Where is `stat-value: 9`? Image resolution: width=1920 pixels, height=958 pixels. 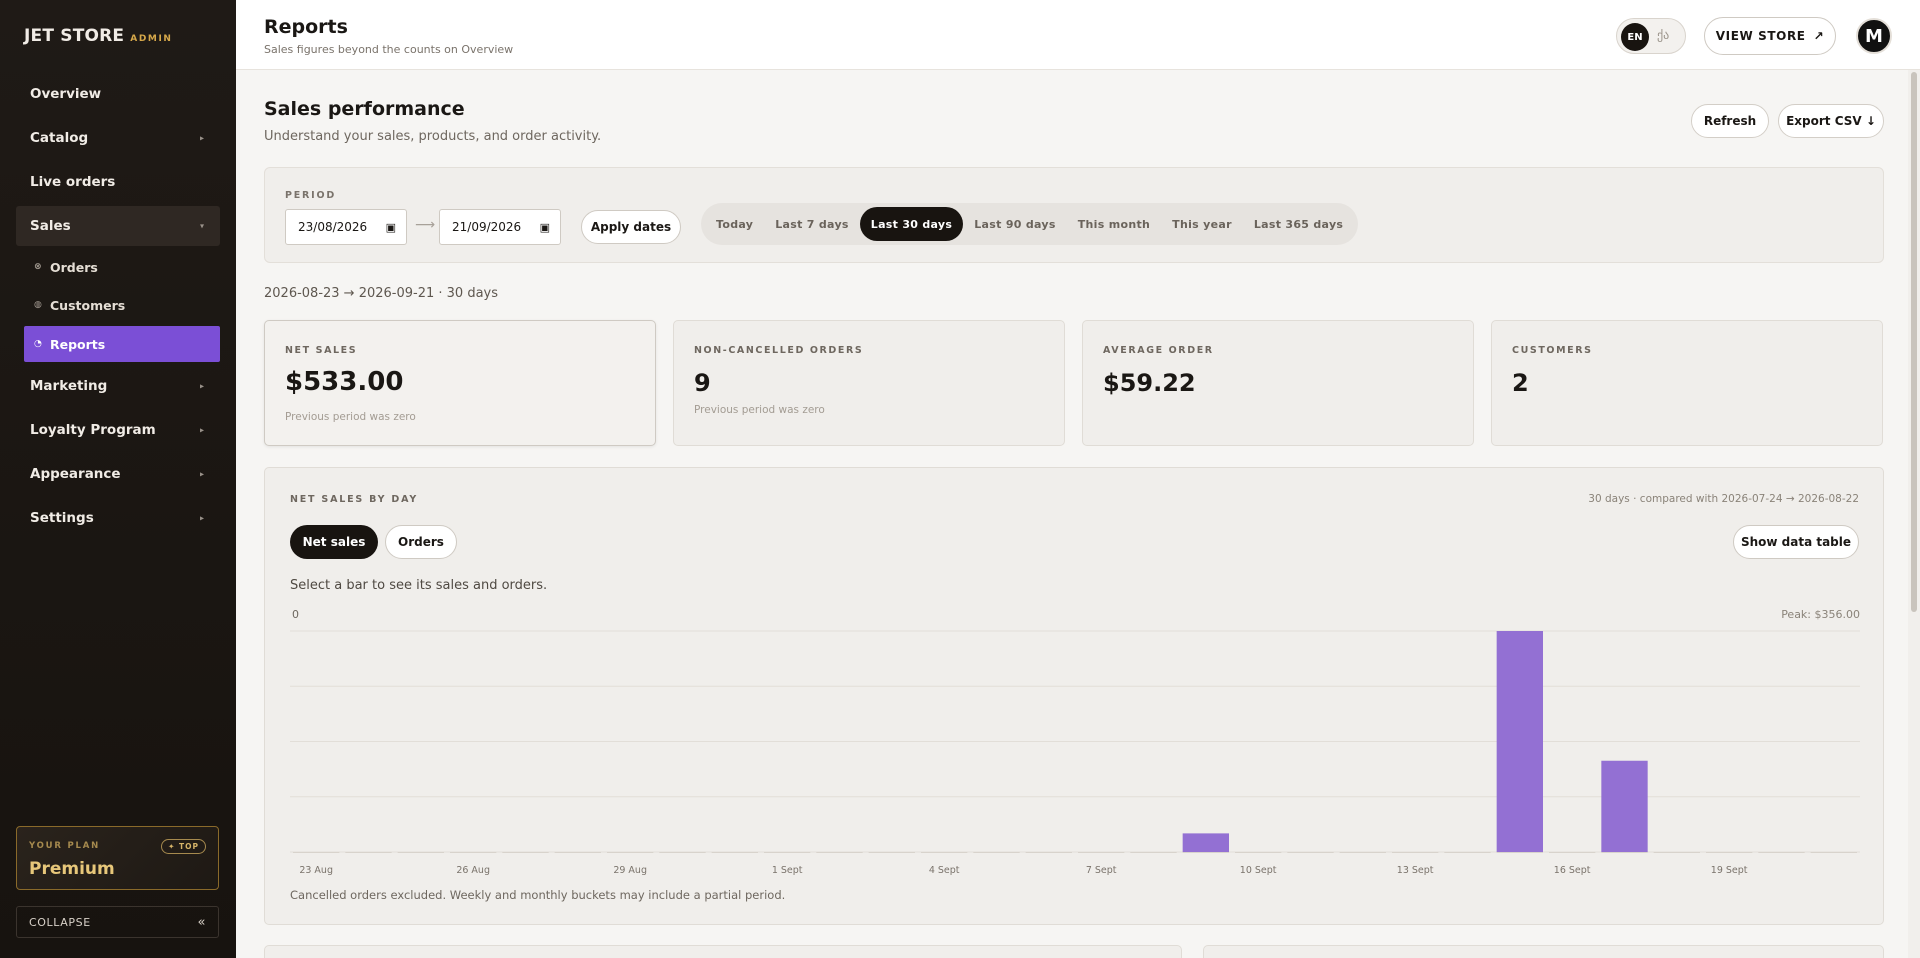 stat-value: 9 is located at coordinates (702, 383).